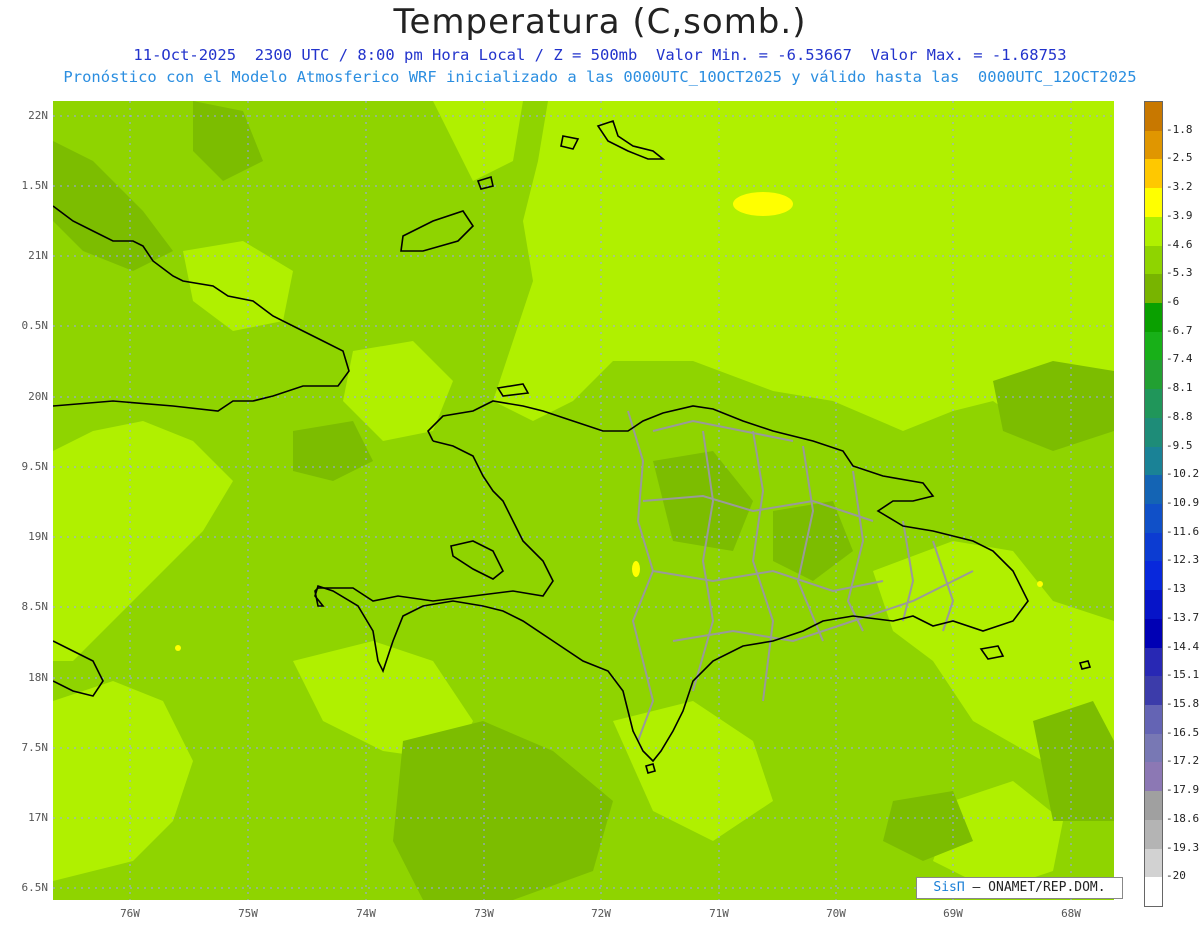 This screenshot has width=1200, height=927. What do you see at coordinates (35, 185) in the screenshot?
I see `lat-label: 1.5N` at bounding box center [35, 185].